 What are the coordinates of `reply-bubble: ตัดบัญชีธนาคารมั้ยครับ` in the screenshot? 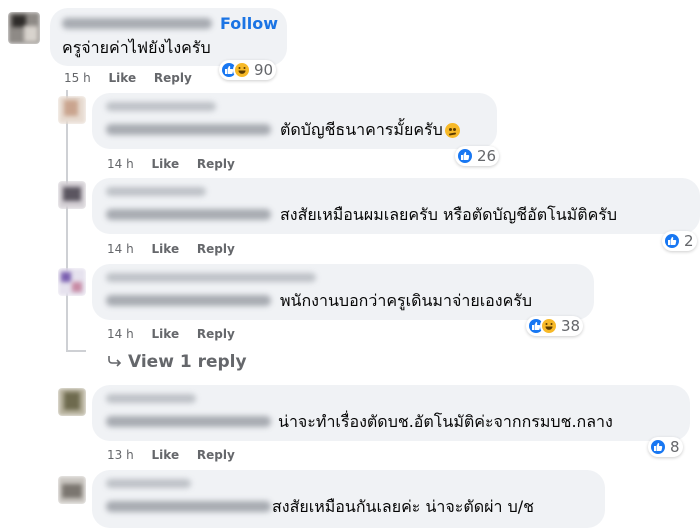 It's located at (294, 121).